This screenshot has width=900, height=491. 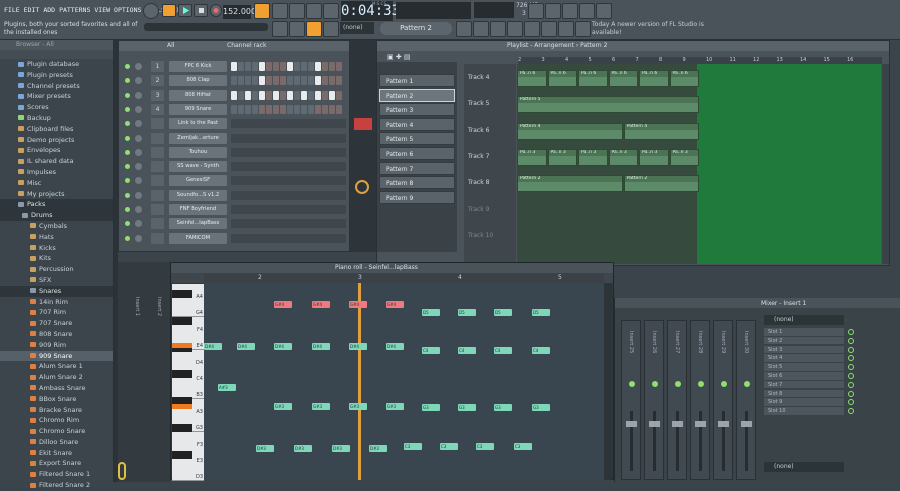 What do you see at coordinates (157, 95) in the screenshot?
I see `channel-mixer-track: 3` at bounding box center [157, 95].